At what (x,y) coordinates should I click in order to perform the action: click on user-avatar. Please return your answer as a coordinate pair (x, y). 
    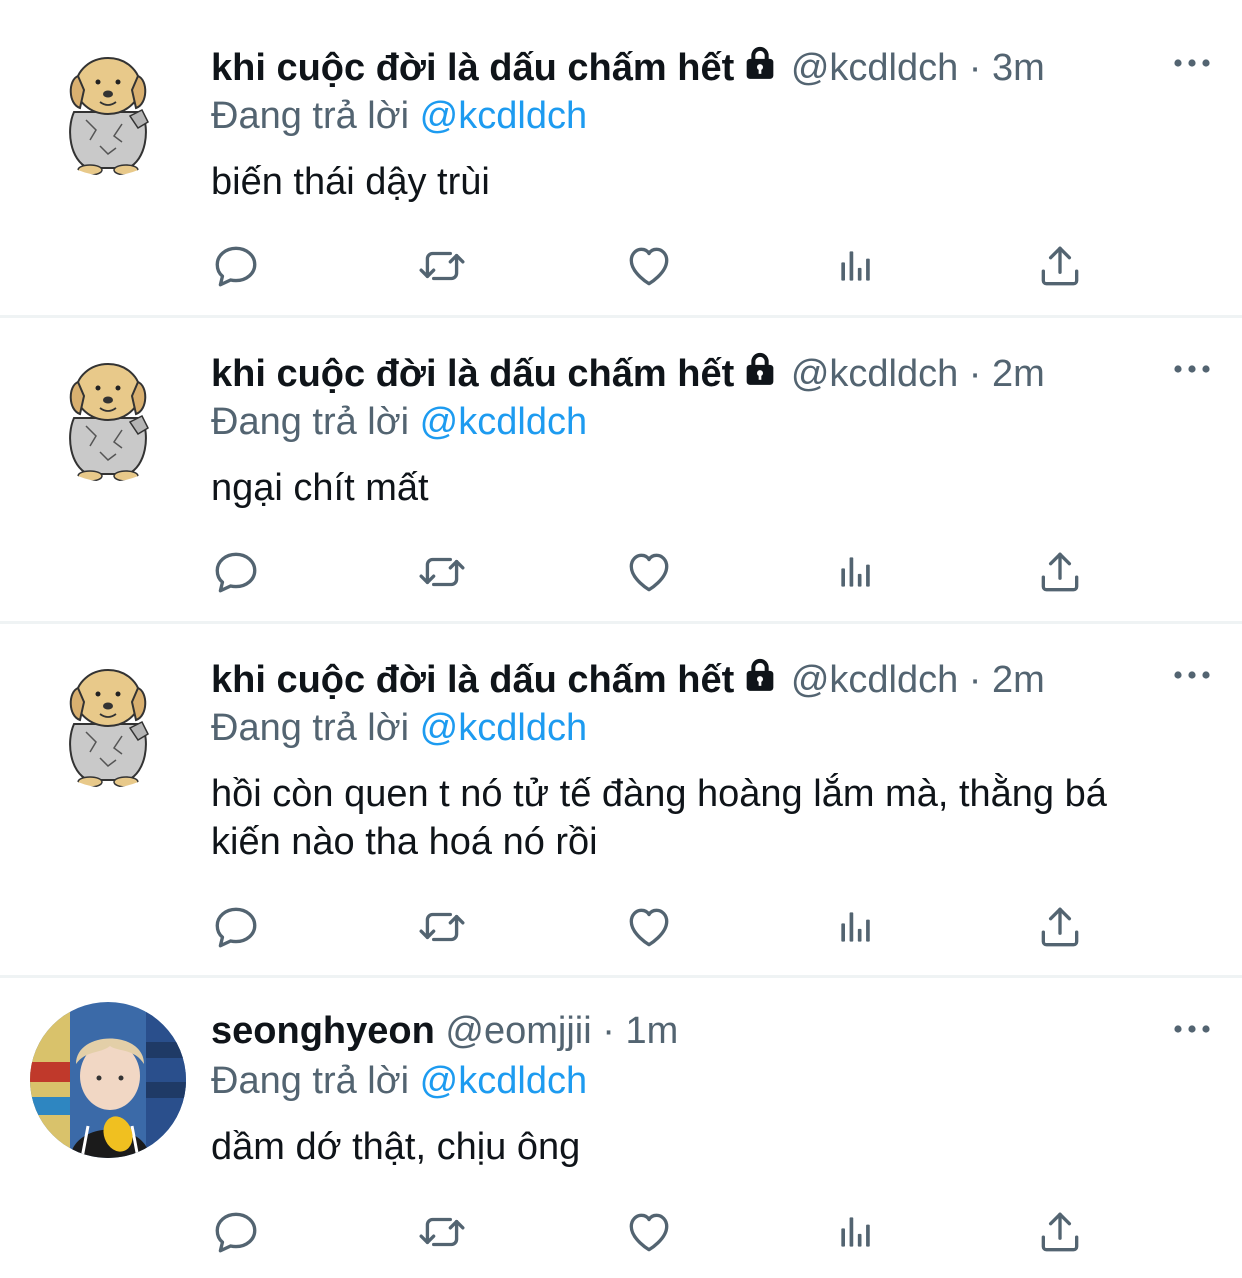
    Looking at the image, I should click on (108, 1080).